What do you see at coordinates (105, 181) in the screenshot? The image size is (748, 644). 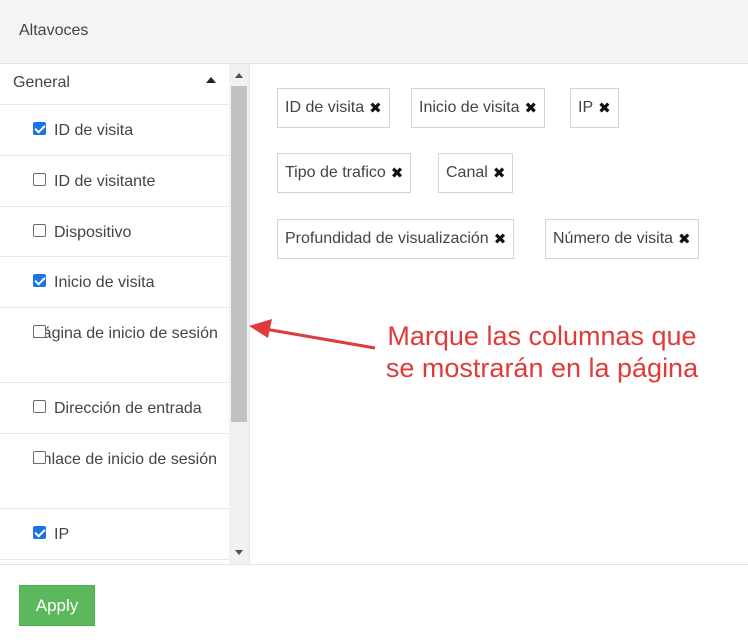 I see `list-item-label: ID de visitante` at bounding box center [105, 181].